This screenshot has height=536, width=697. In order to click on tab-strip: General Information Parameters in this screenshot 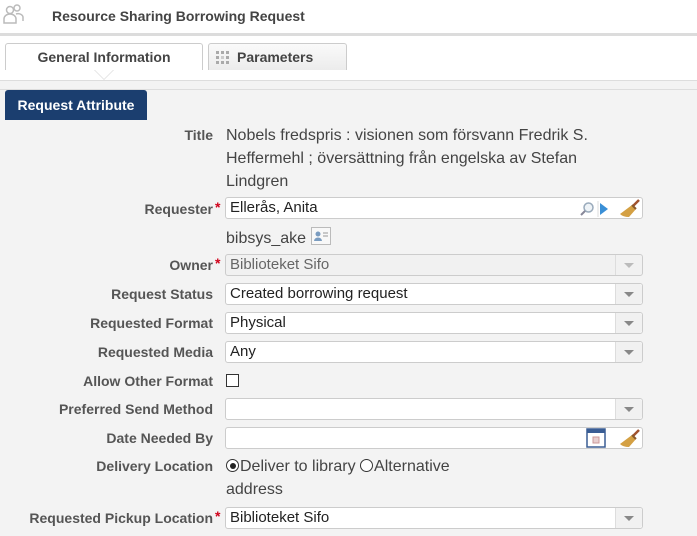, I will do `click(348, 58)`.